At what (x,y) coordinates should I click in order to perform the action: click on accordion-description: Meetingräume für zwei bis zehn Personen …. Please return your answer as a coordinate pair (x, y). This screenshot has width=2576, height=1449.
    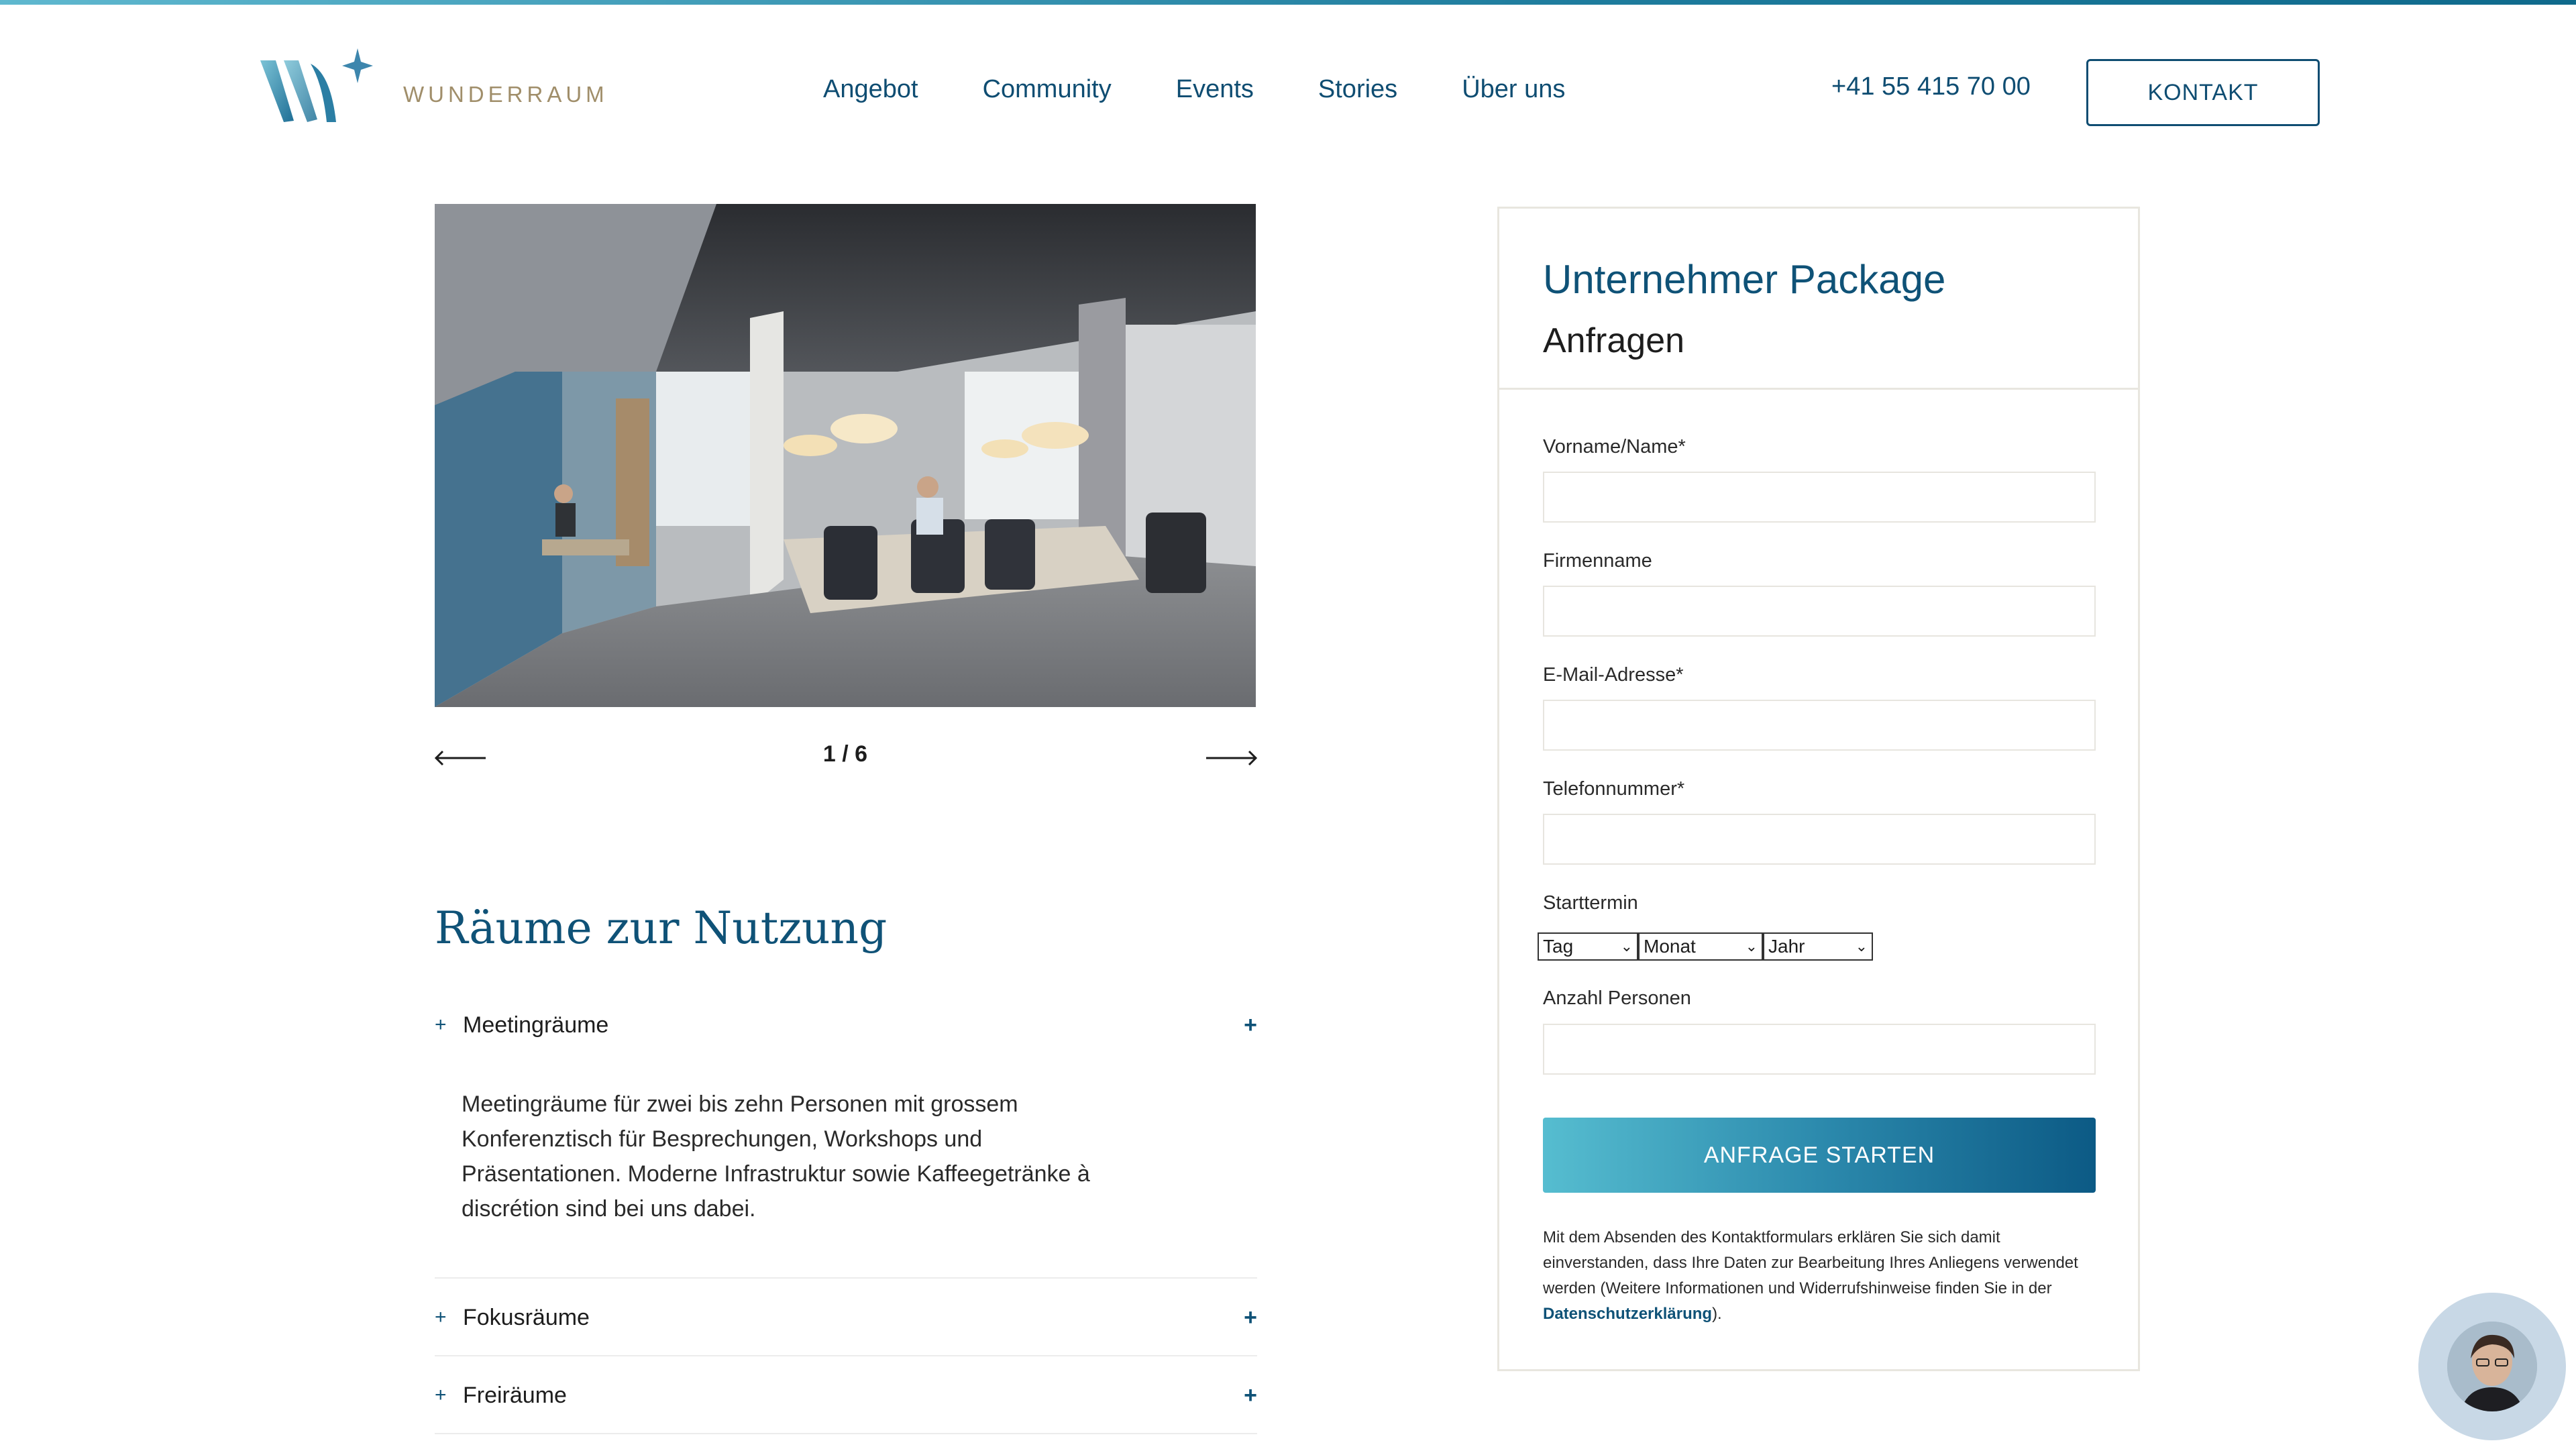
    Looking at the image, I should click on (776, 1156).